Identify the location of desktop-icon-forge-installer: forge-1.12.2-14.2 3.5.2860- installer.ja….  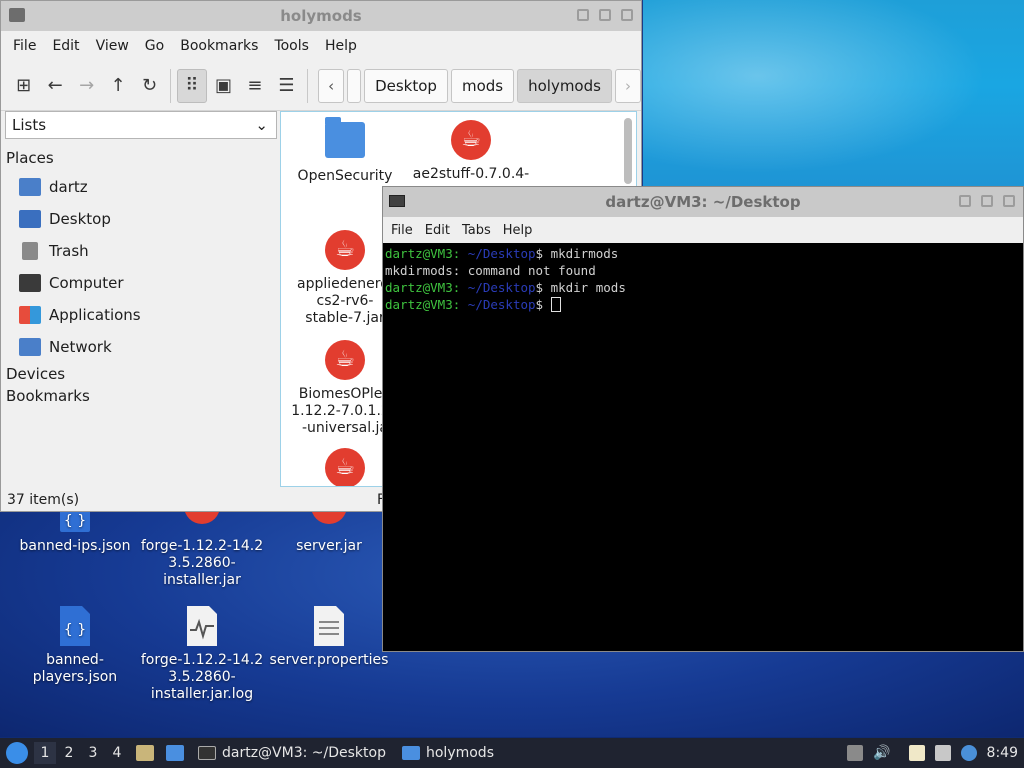
(202, 547).